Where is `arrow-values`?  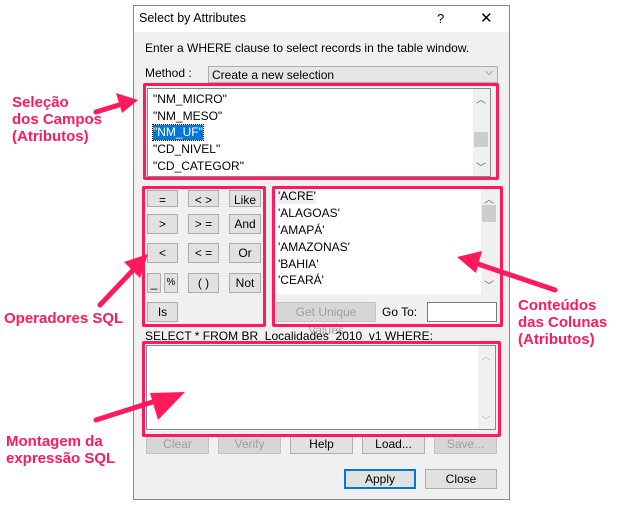
arrow-values is located at coordinates (515, 276).